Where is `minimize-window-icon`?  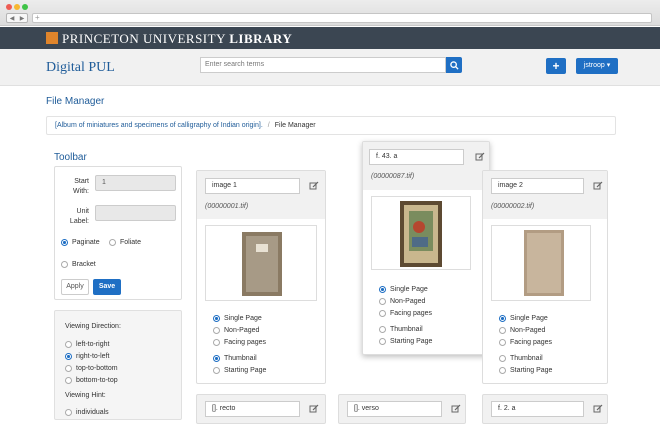
minimize-window-icon is located at coordinates (17, 7).